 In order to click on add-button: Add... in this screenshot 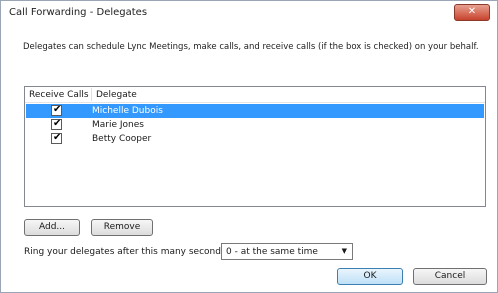, I will do `click(52, 227)`.